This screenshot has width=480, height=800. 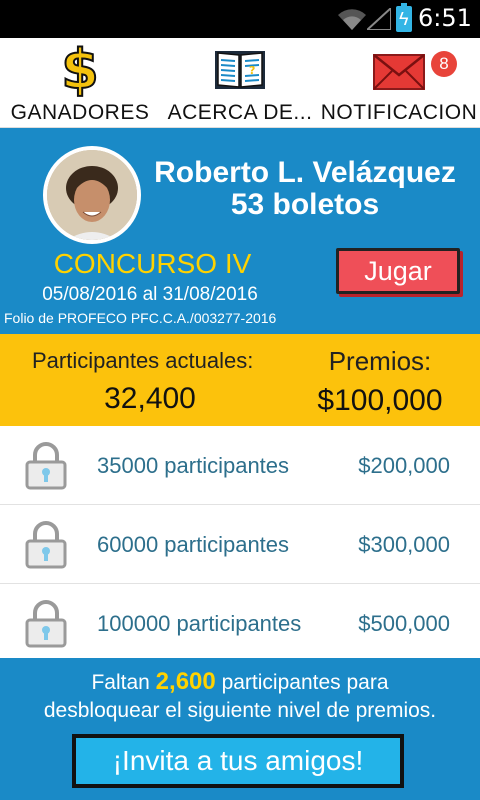 What do you see at coordinates (302, 682) in the screenshot?
I see `remaining-suffix: participantes para` at bounding box center [302, 682].